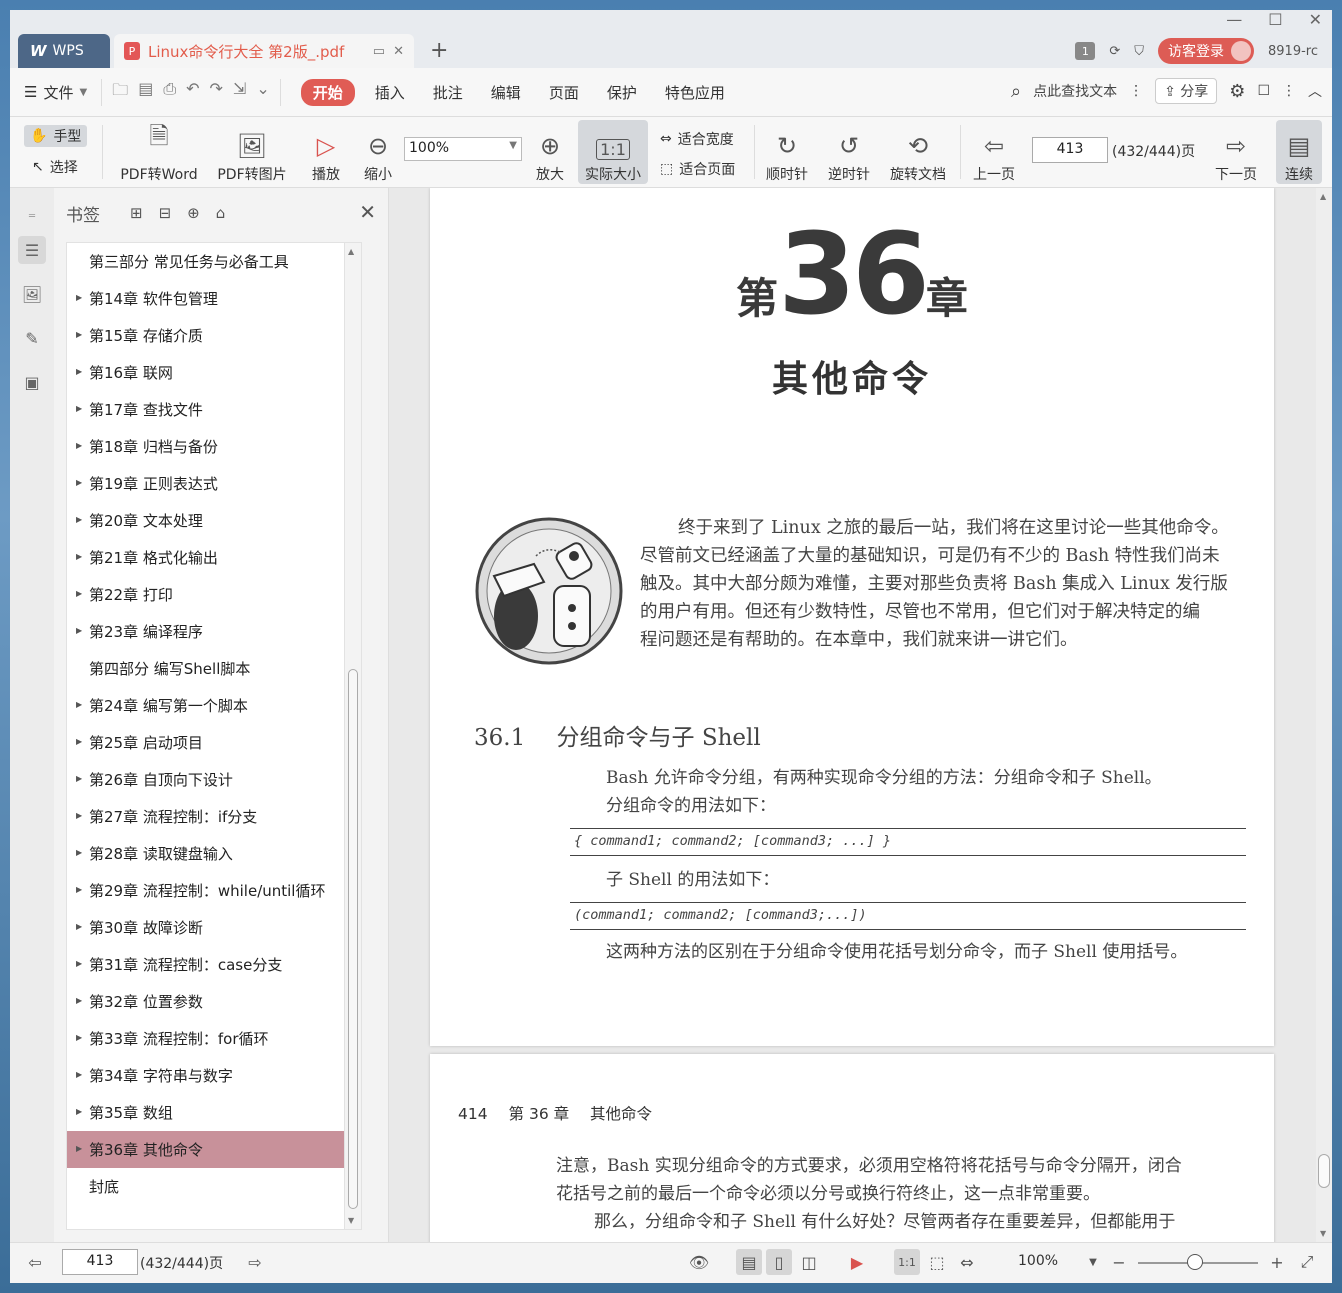 This screenshot has height=1293, width=1342. I want to click on more-icon: ⋮, so click(1289, 91).